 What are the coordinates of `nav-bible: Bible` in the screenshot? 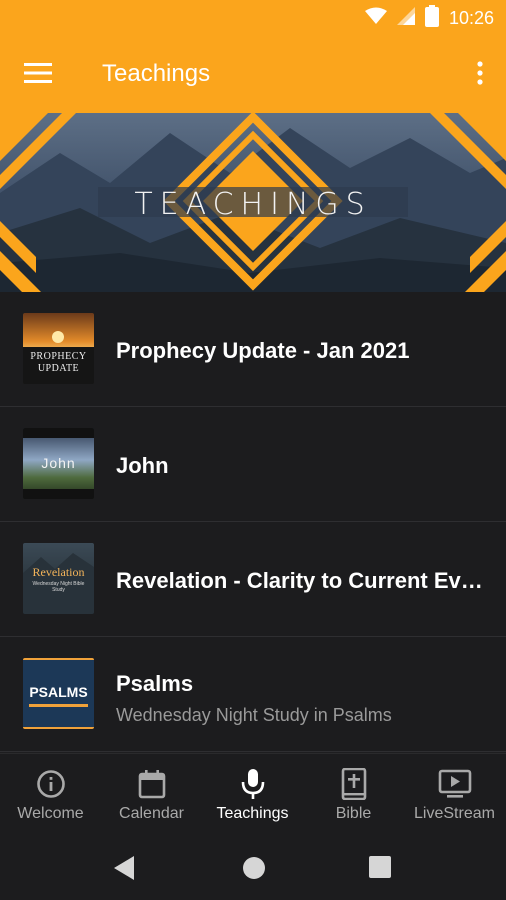 It's located at (353, 797).